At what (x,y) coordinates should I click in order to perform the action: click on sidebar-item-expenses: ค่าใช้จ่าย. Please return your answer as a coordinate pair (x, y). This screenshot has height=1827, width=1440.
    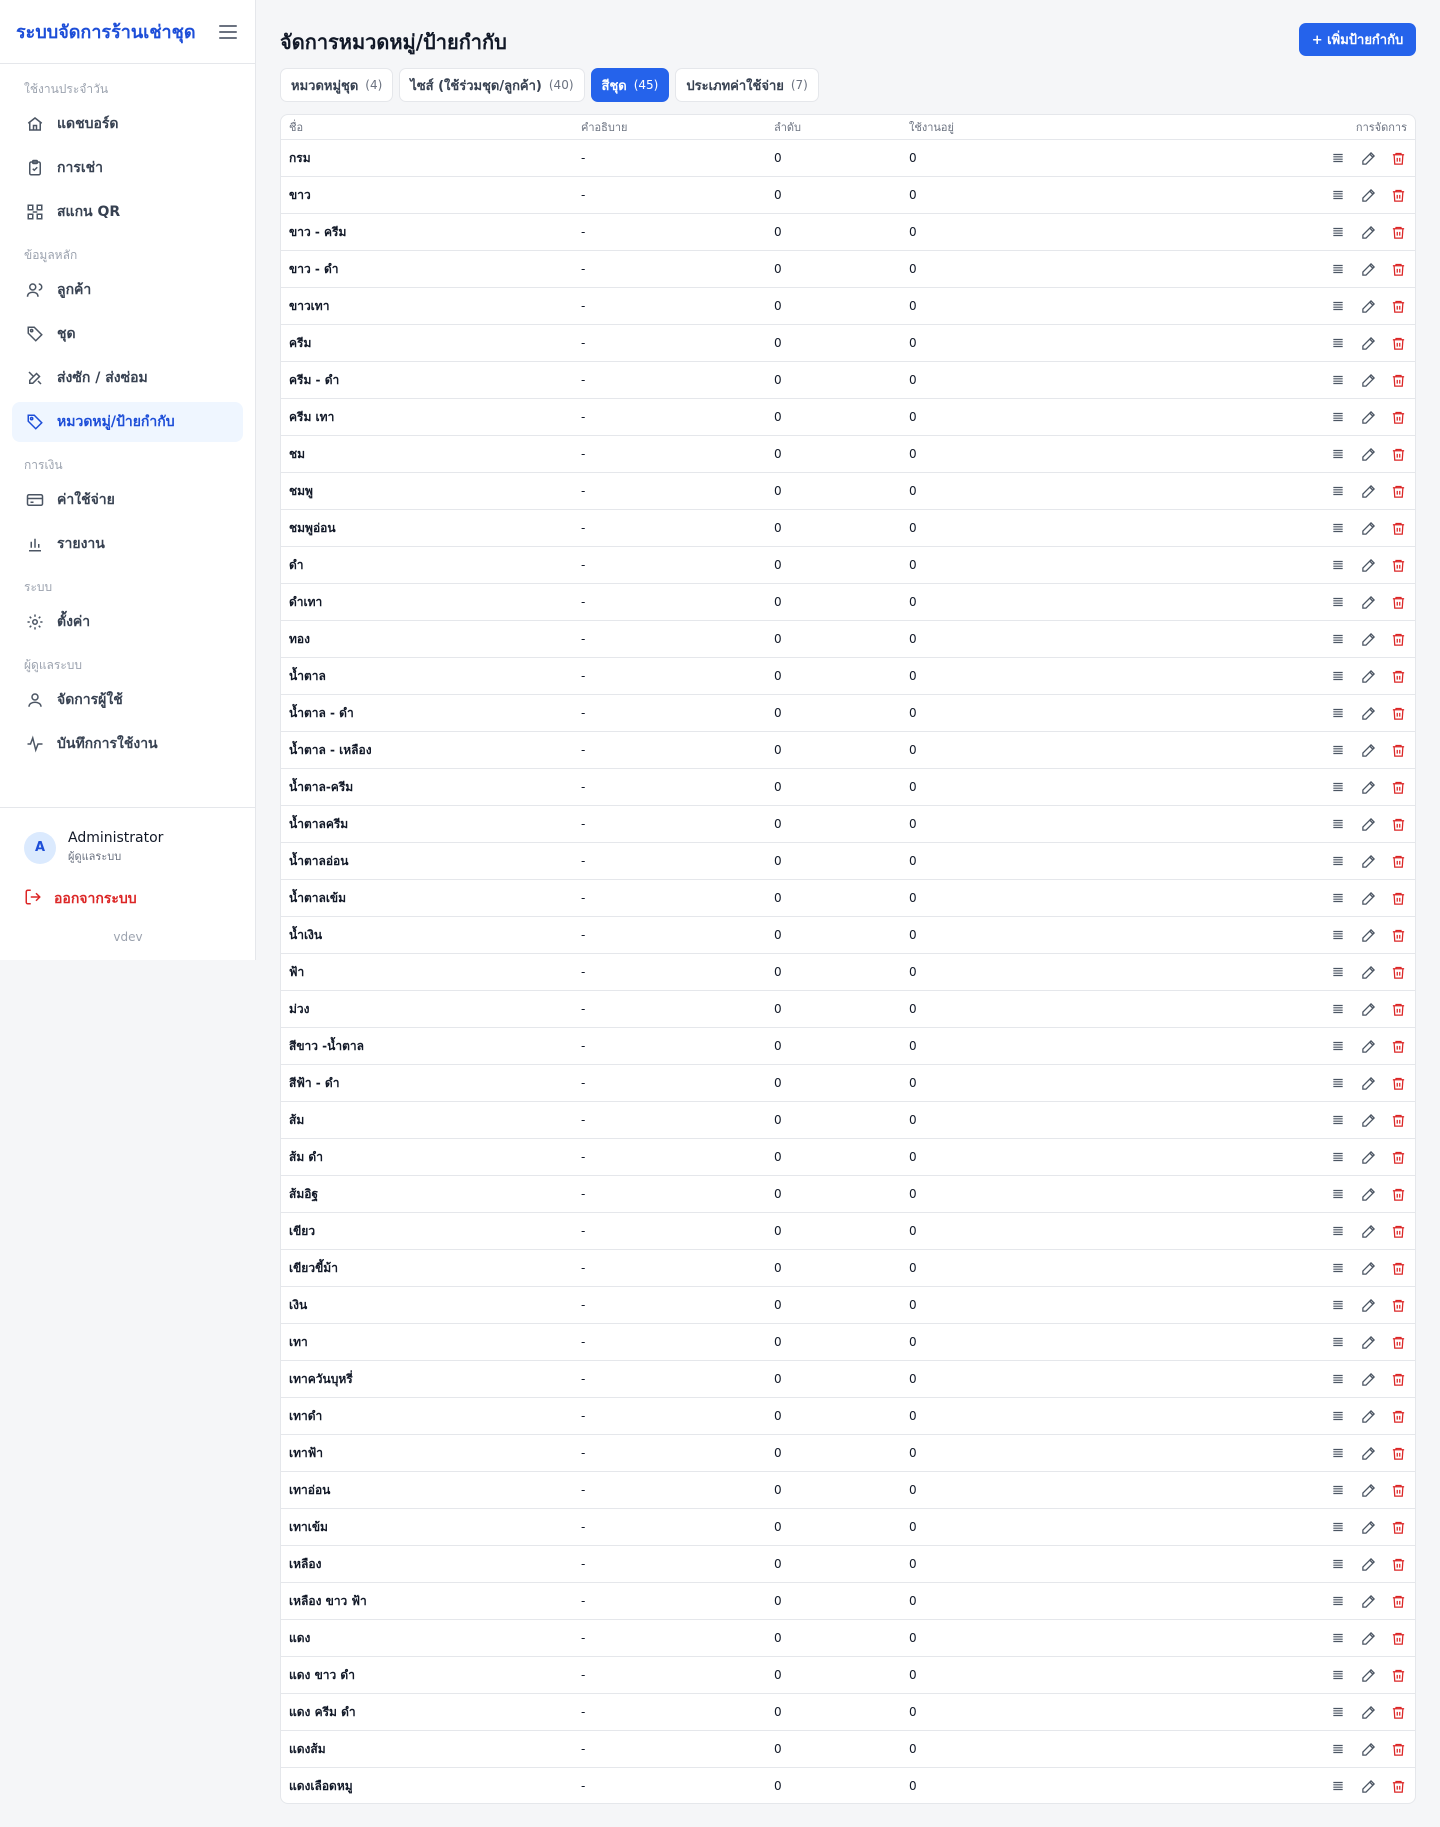
    Looking at the image, I should click on (127, 500).